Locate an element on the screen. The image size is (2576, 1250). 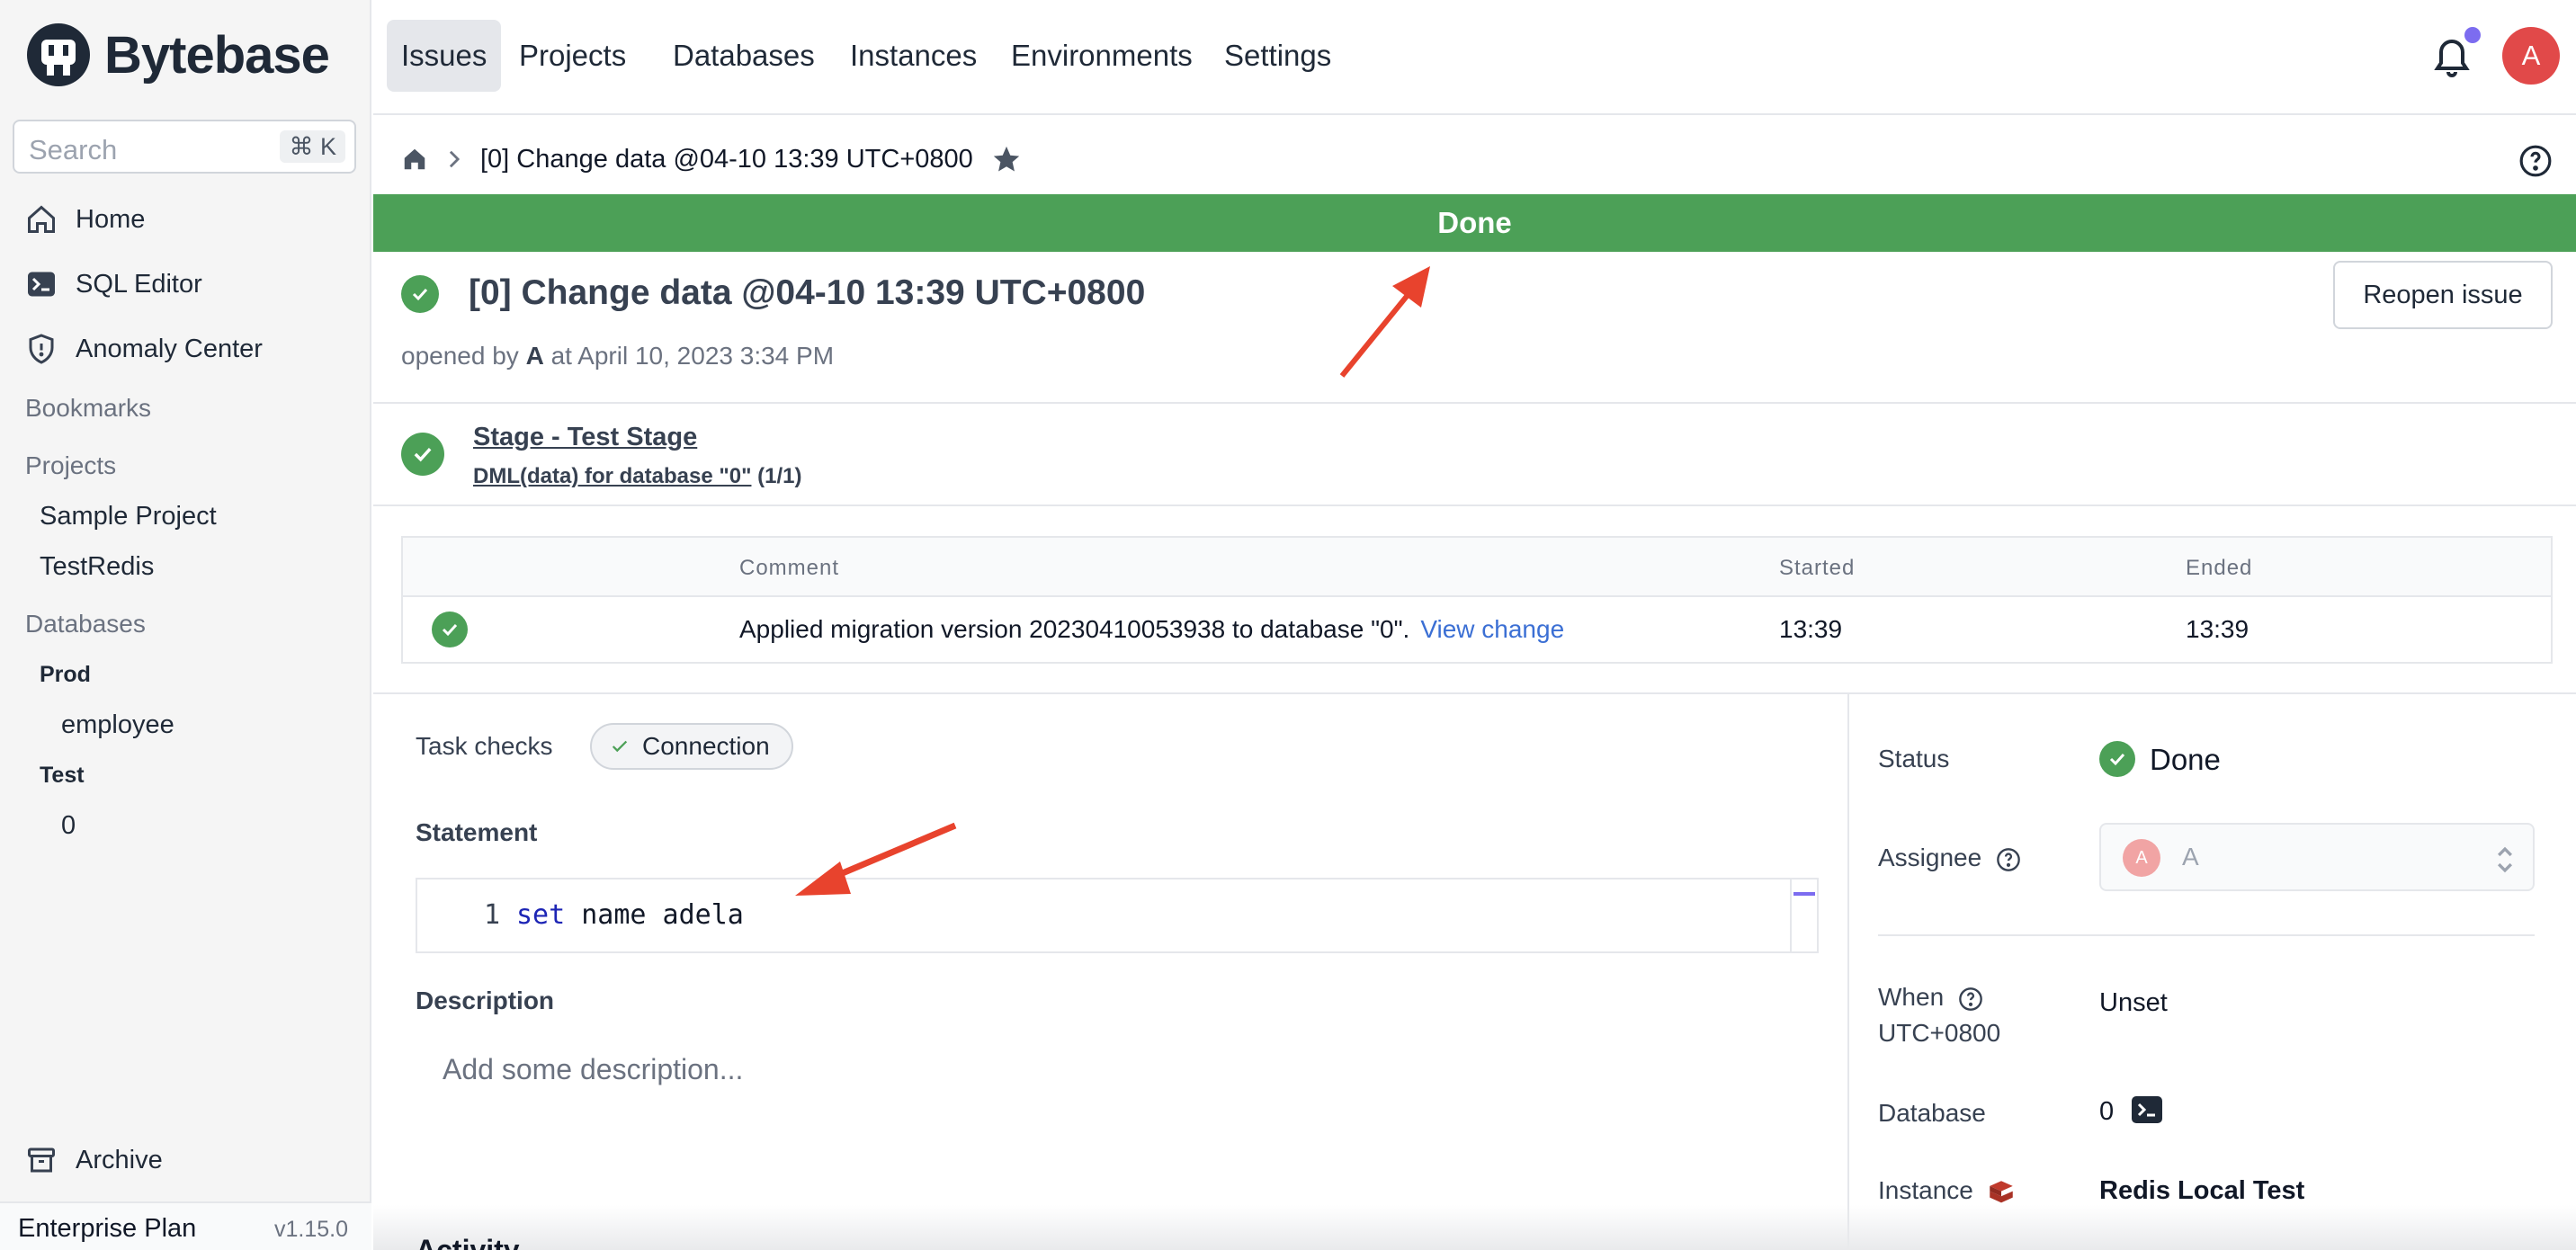
stage-title: Stage - Test Stage is located at coordinates (585, 438).